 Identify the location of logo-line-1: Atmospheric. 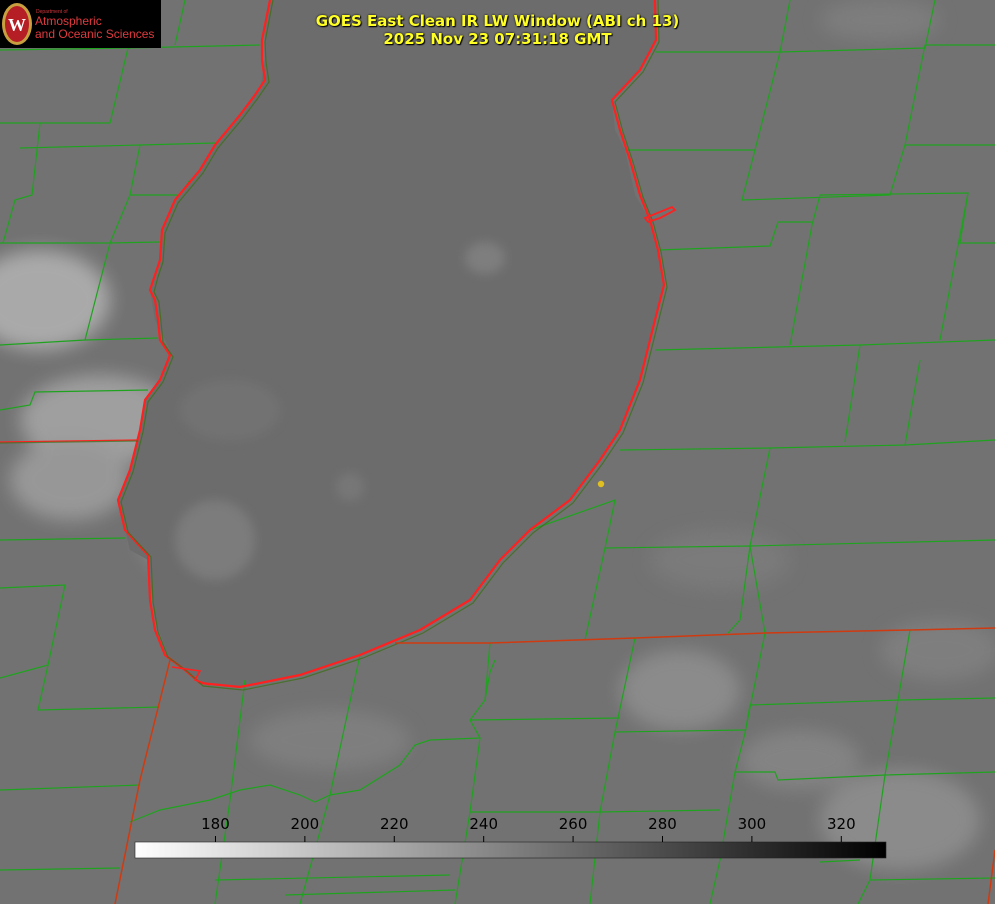
(68, 21).